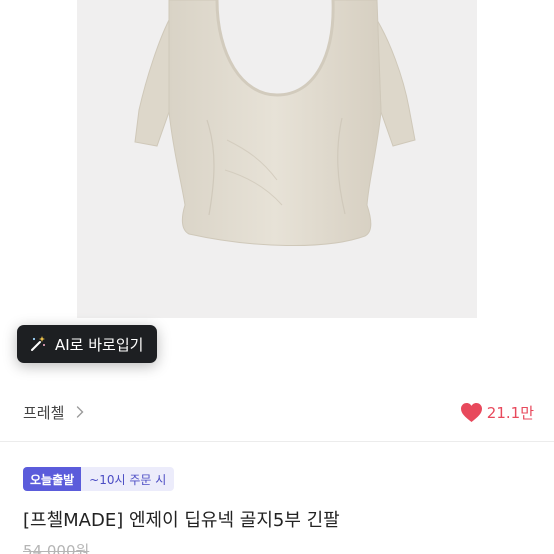  I want to click on section-divider, so click(277, 441).